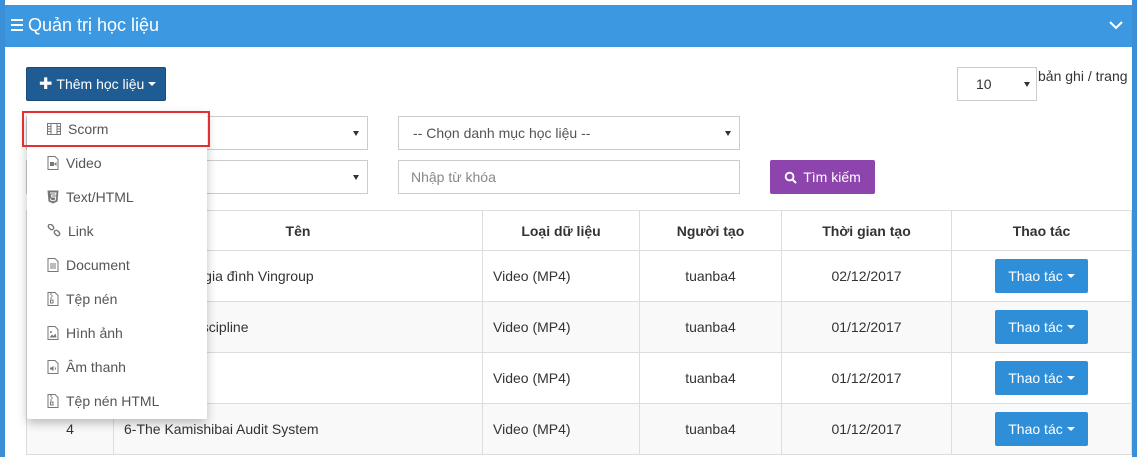 The image size is (1137, 457). I want to click on plus-icon: ✚, so click(46, 84).